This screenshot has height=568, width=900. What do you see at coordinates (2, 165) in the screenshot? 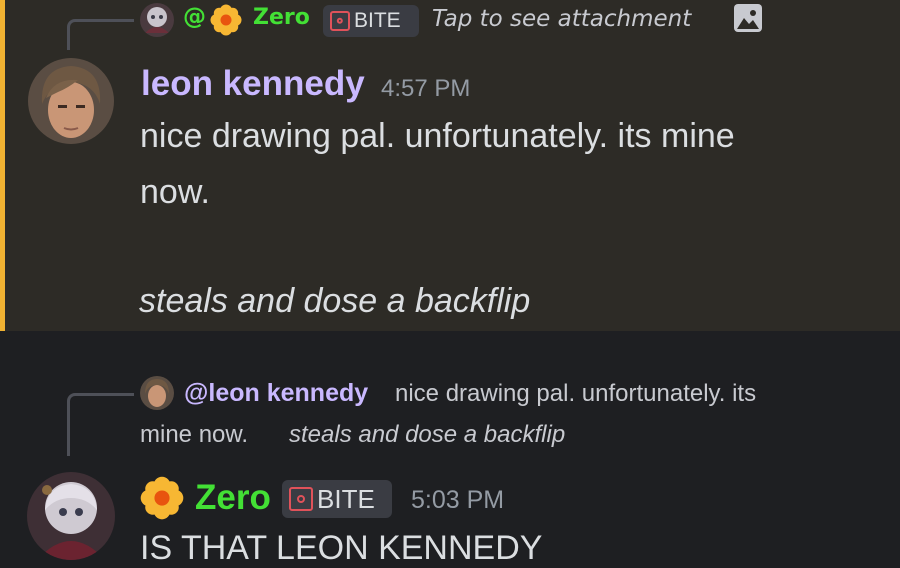
I see `mention-highlight-bar` at bounding box center [2, 165].